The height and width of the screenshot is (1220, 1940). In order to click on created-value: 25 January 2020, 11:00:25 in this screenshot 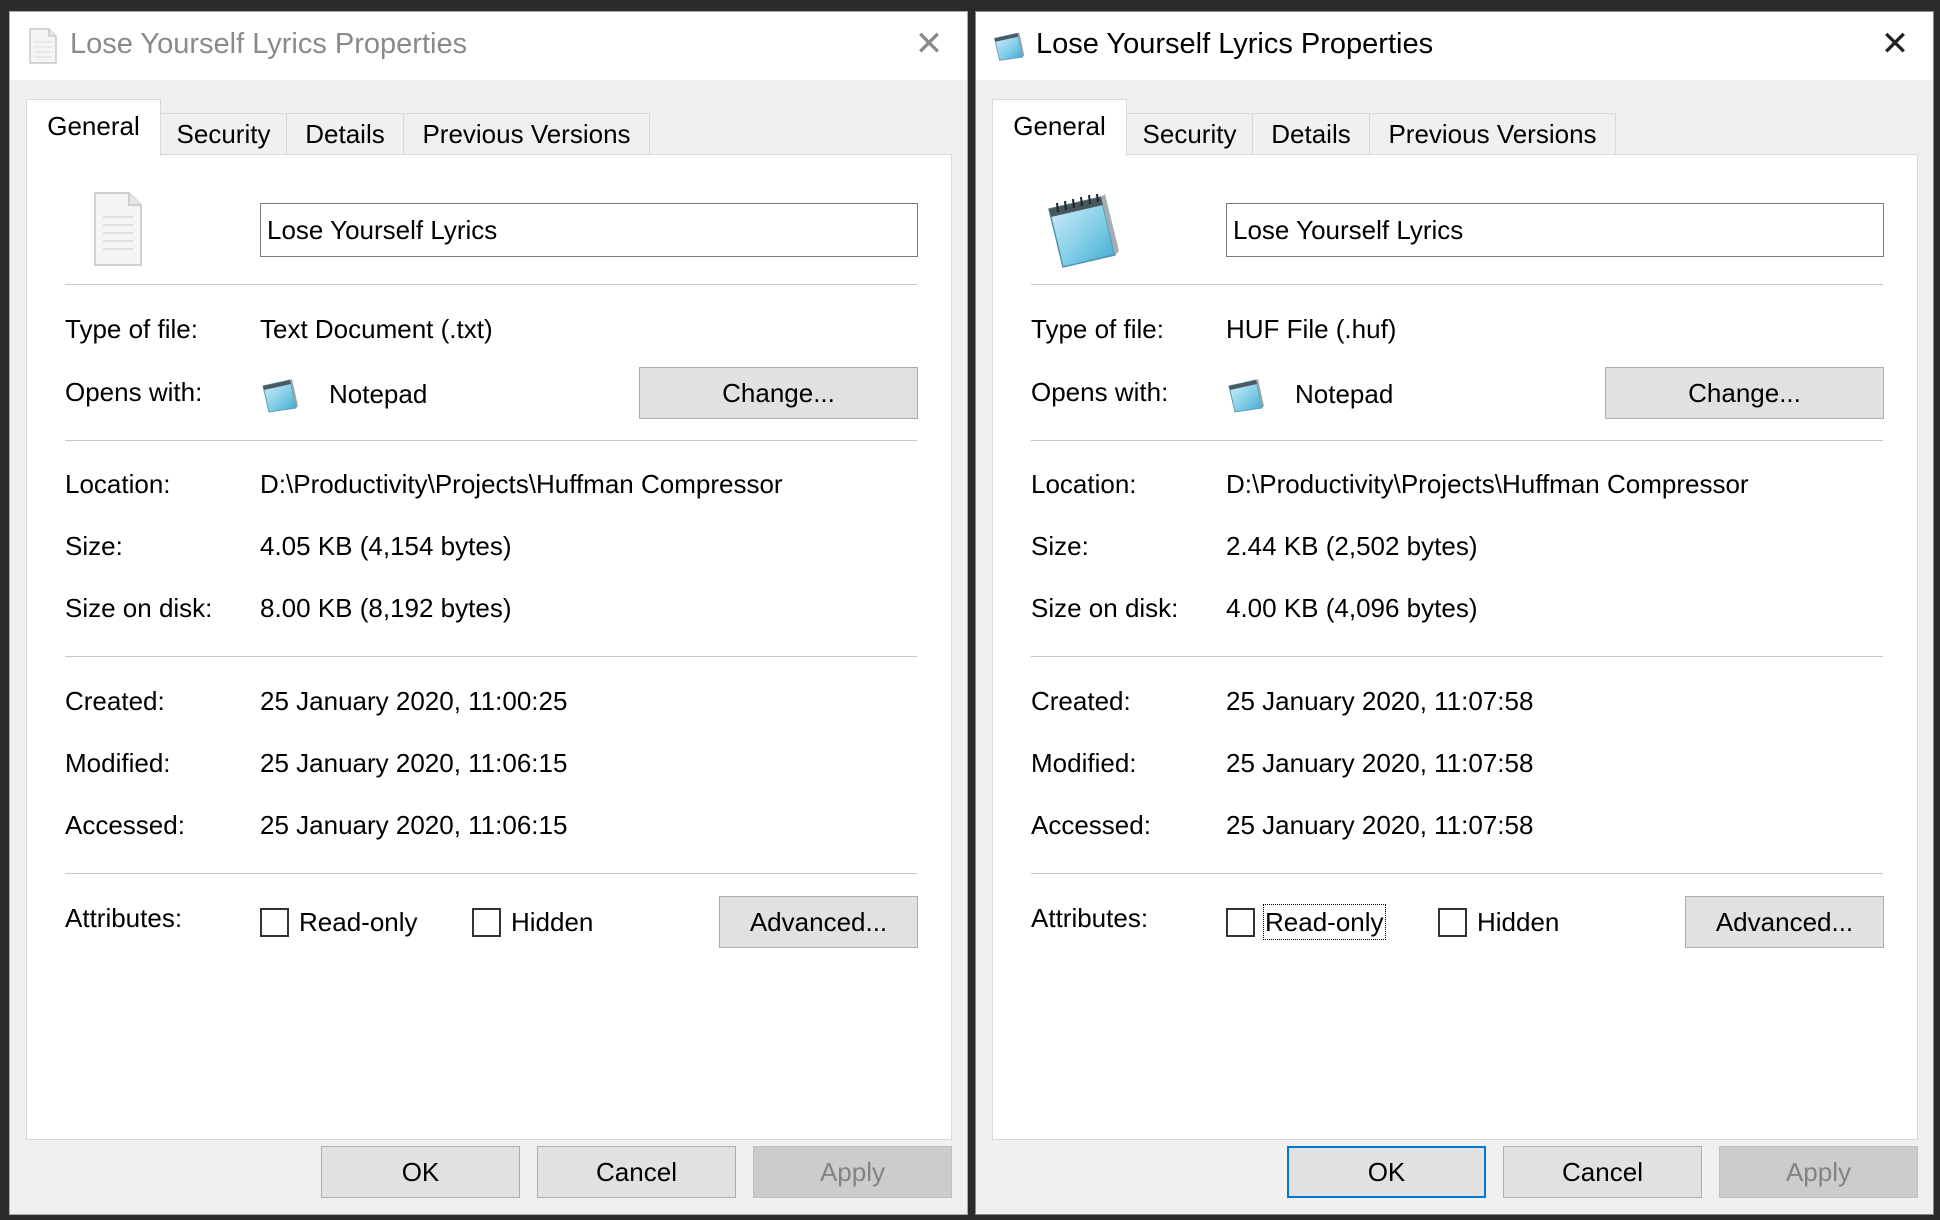, I will do `click(414, 701)`.